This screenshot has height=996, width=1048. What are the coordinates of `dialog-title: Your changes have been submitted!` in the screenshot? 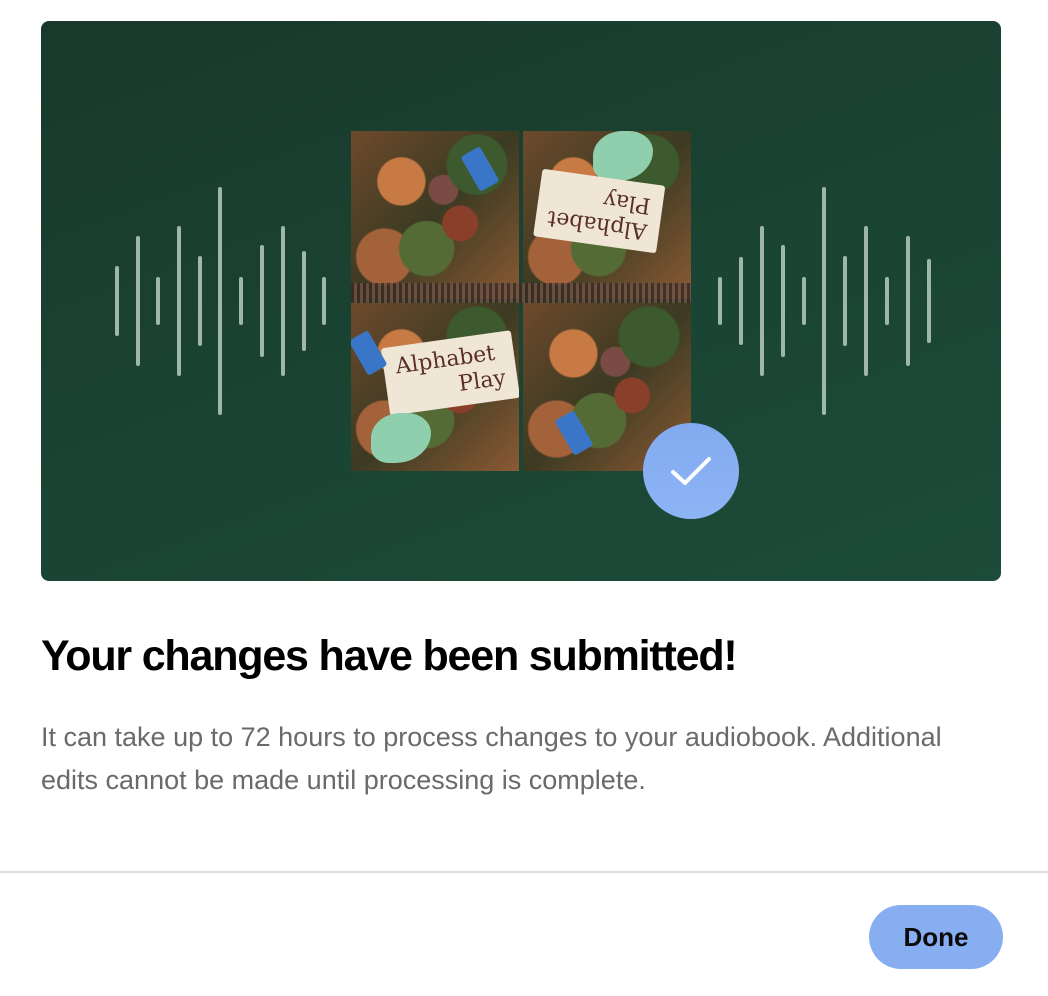 It's located at (389, 656).